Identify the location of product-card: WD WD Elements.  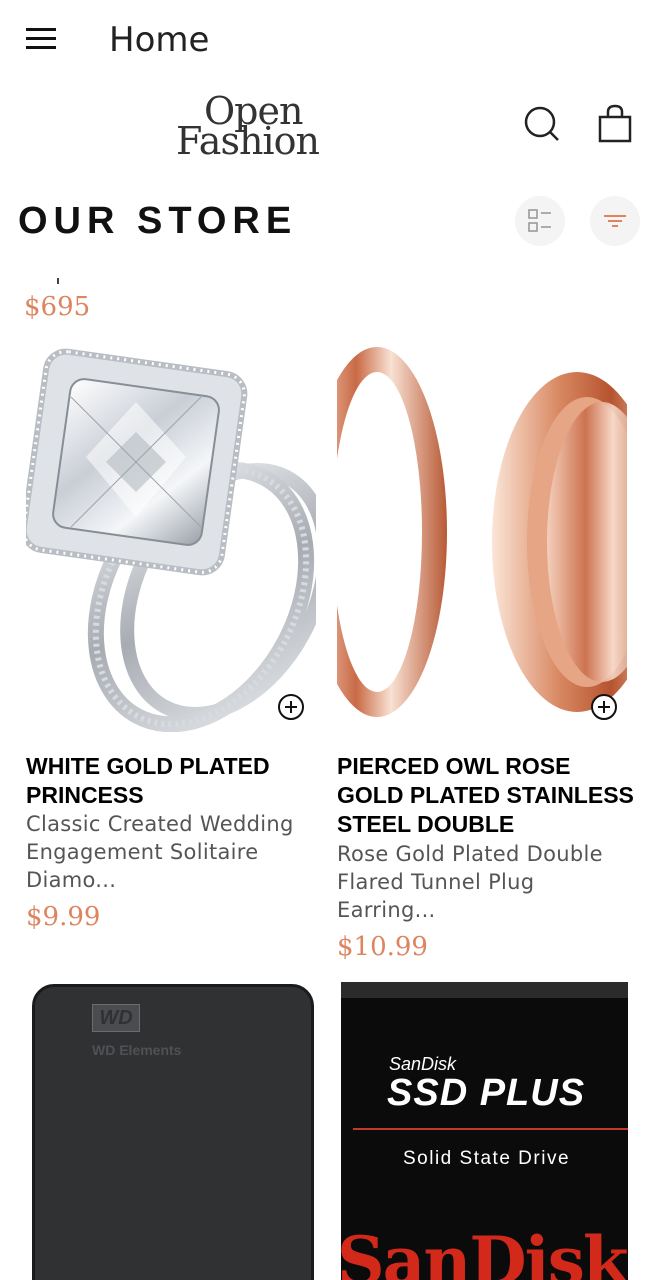
(176, 1131).